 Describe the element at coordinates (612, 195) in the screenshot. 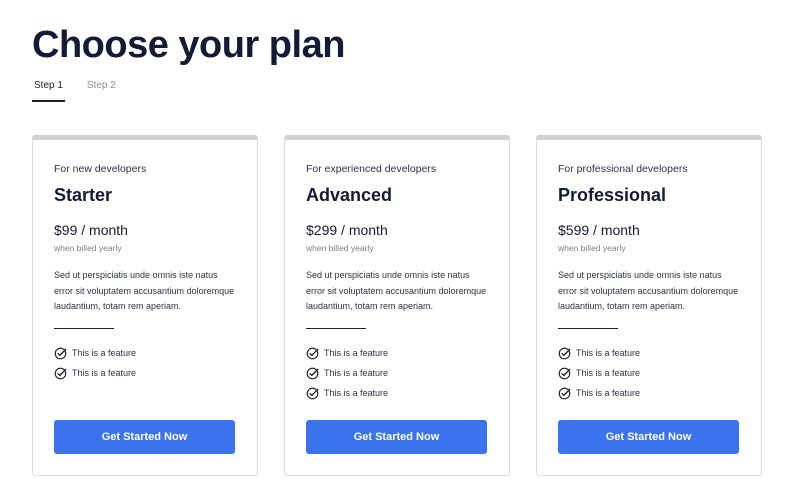

I see `plan-name: Professional` at that location.